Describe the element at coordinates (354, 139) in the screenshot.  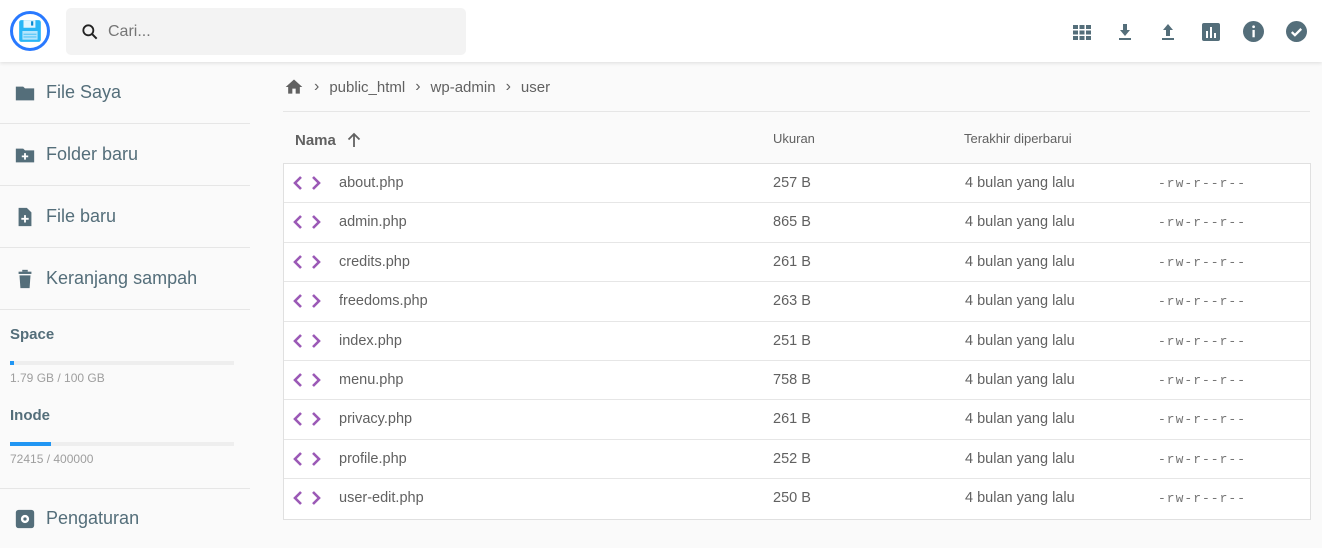
I see `sort-ascending-icon` at that location.